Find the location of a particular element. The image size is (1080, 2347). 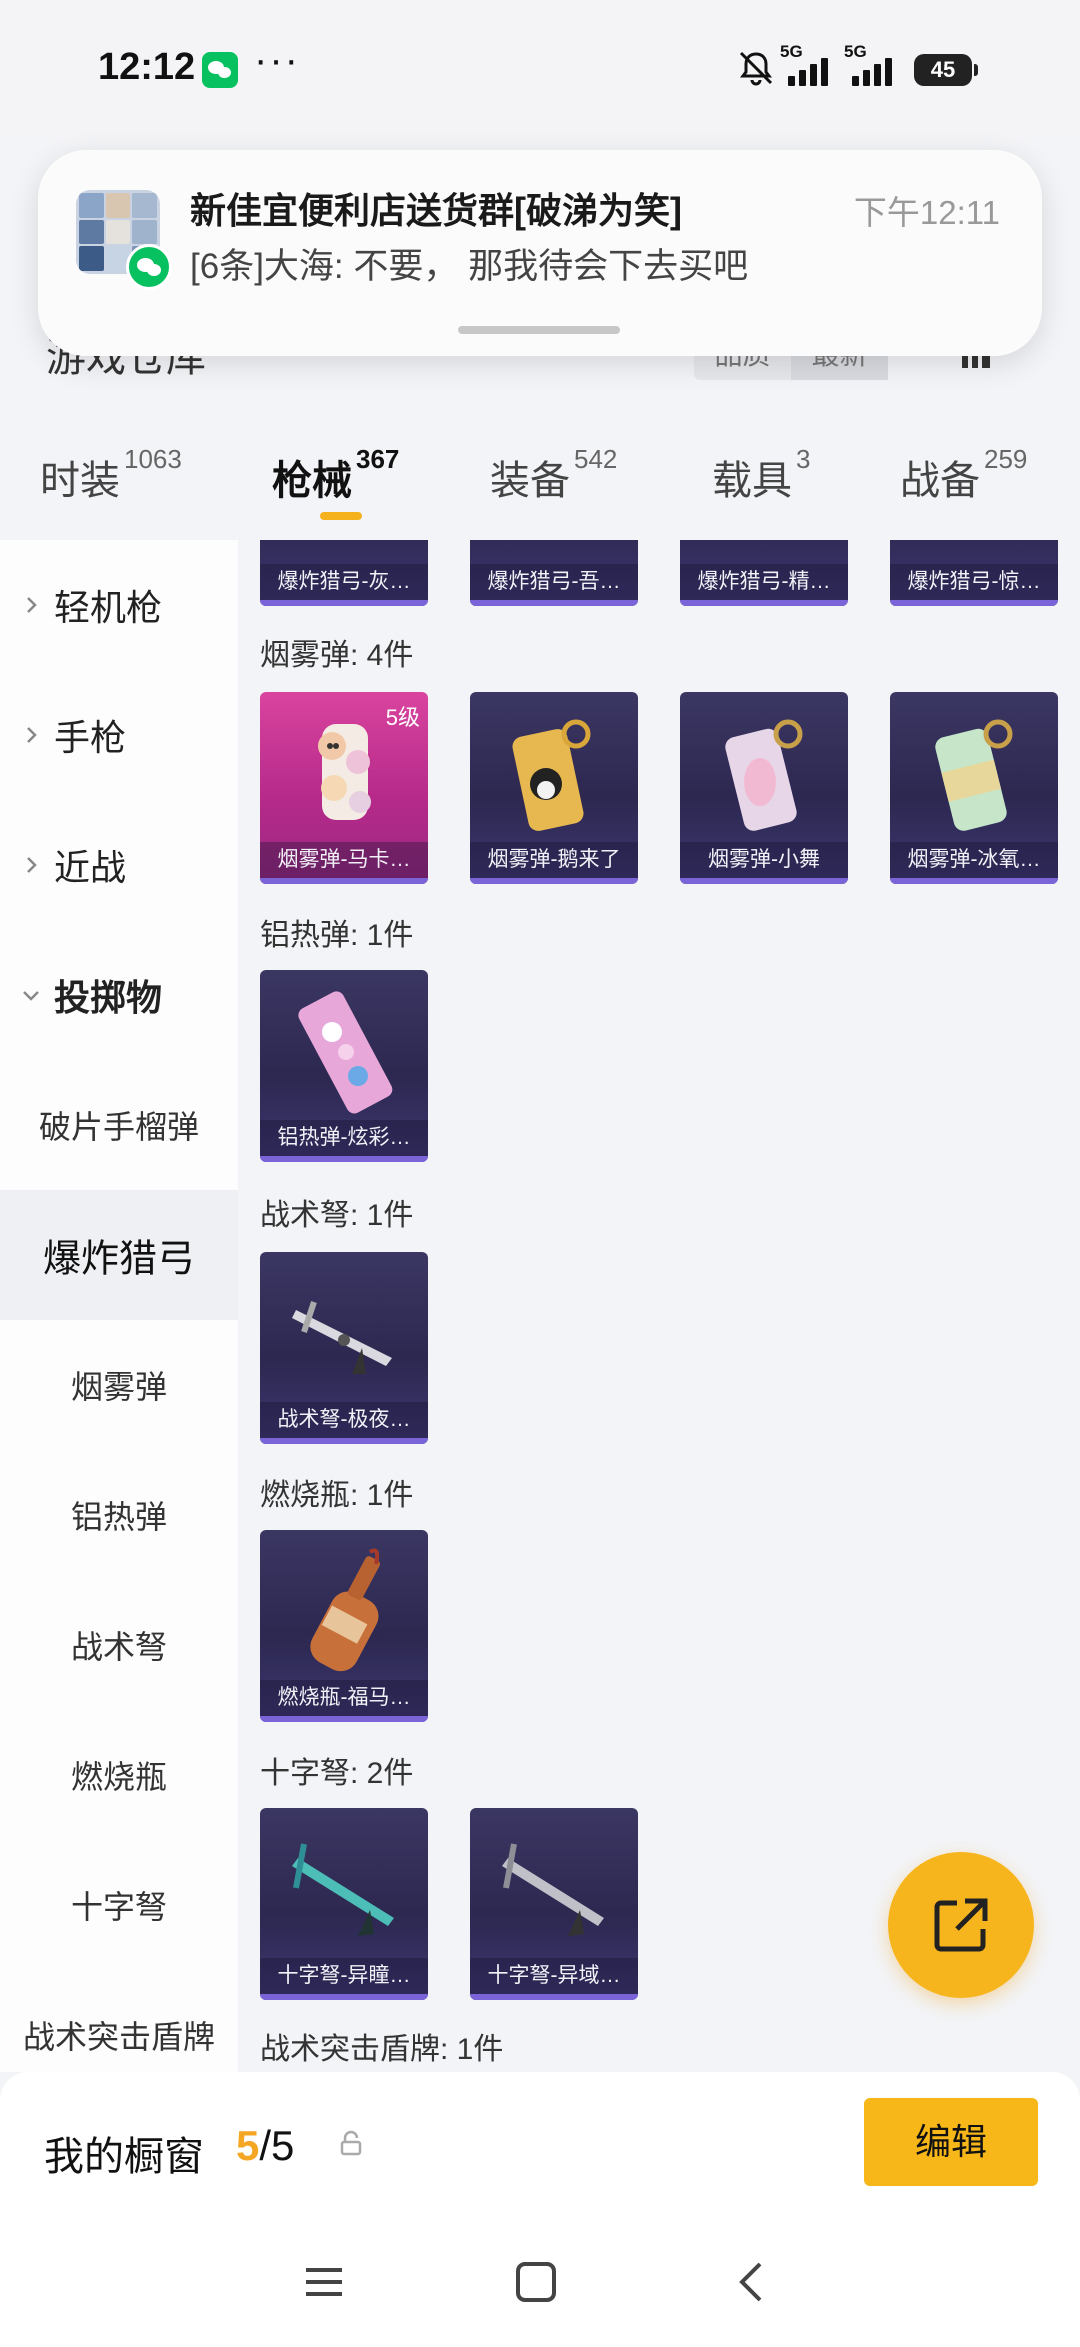

back-icon is located at coordinates (752, 2282).